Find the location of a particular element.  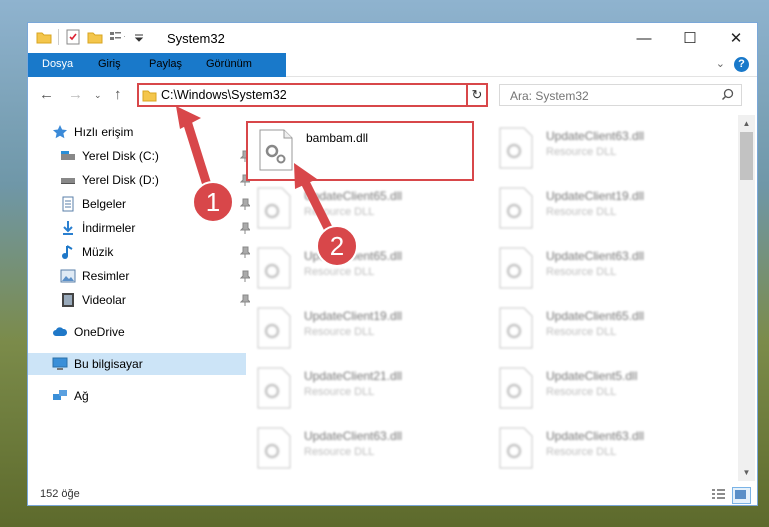

vertical-scrollbar: ▲ ▼ is located at coordinates (746, 298).